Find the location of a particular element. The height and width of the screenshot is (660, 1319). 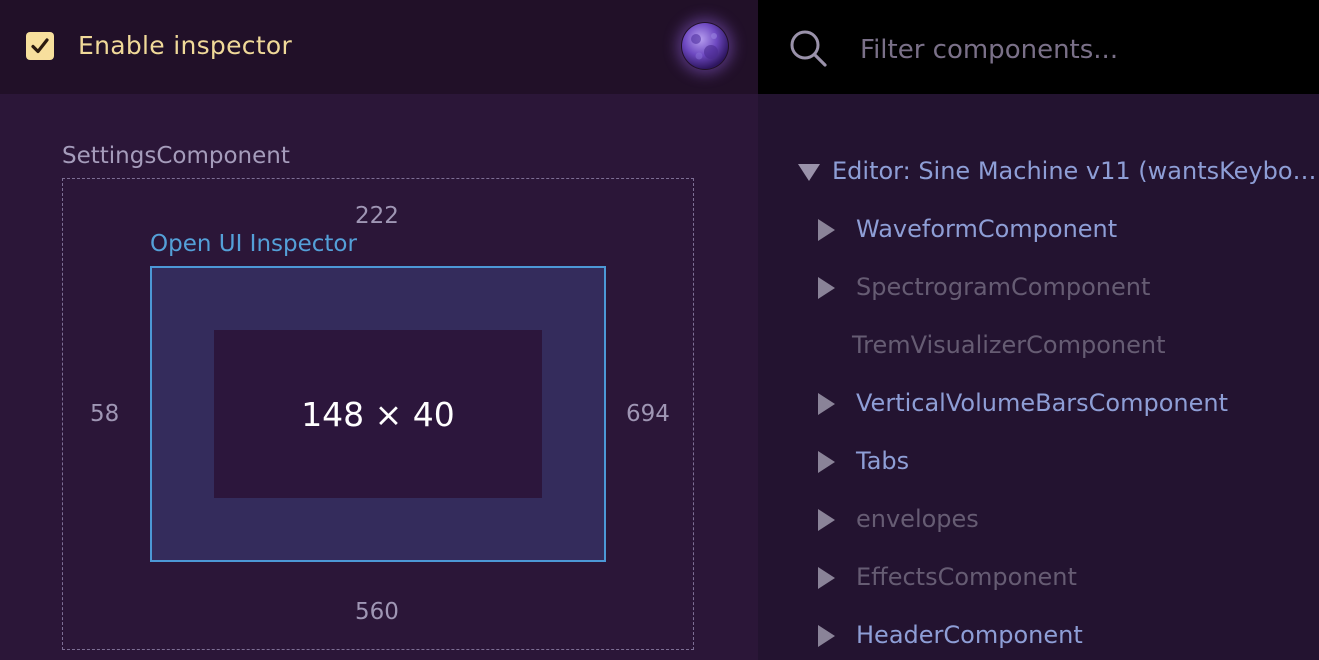

bottom-value: 560 is located at coordinates (377, 612).